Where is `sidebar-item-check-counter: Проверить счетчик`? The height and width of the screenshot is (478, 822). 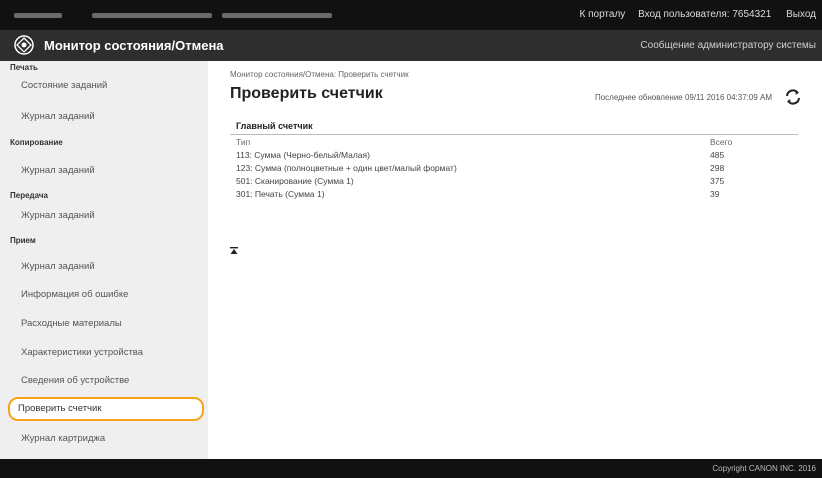 sidebar-item-check-counter: Проверить счетчик is located at coordinates (106, 409).